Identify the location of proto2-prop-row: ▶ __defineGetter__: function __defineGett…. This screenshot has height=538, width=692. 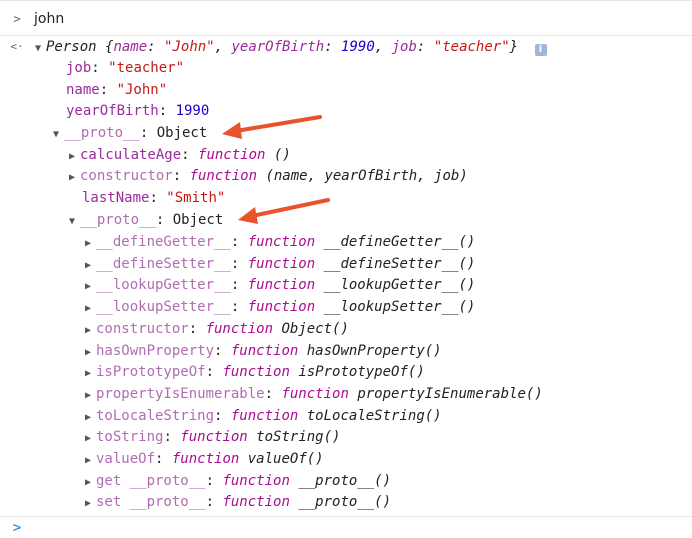
(278, 242).